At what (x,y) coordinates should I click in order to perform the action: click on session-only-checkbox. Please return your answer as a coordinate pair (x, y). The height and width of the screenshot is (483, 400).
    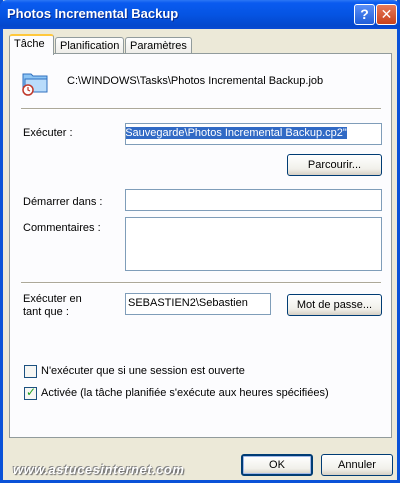
    Looking at the image, I should click on (30, 371).